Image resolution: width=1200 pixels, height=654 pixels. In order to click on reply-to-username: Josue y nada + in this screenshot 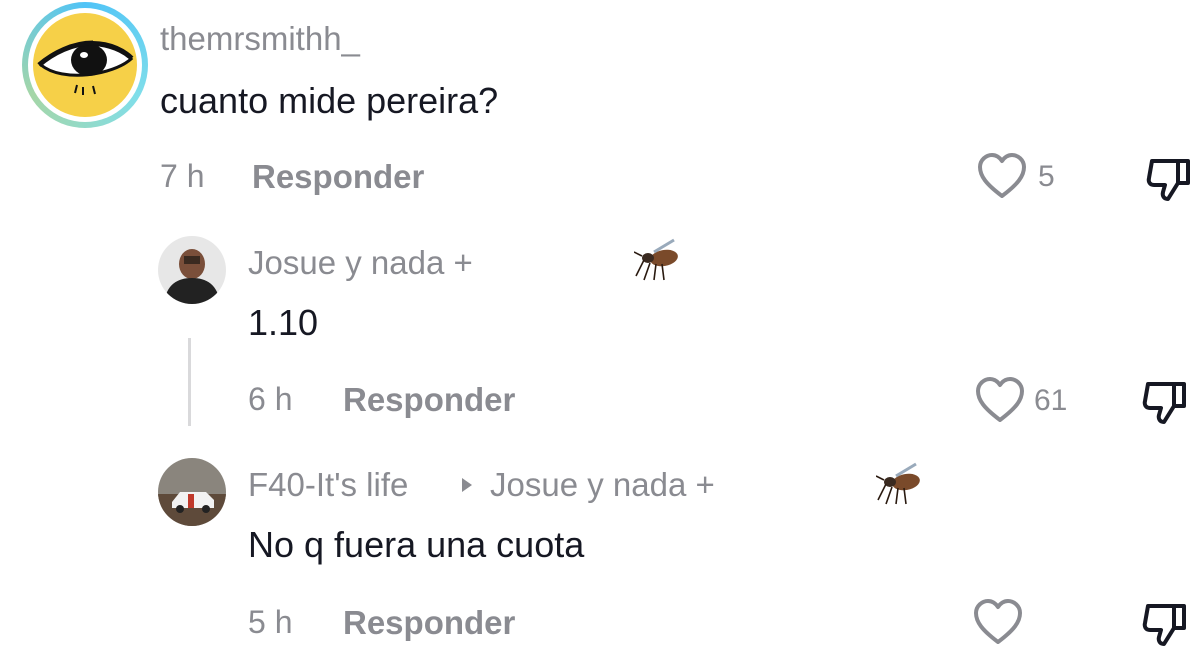, I will do `click(602, 485)`.